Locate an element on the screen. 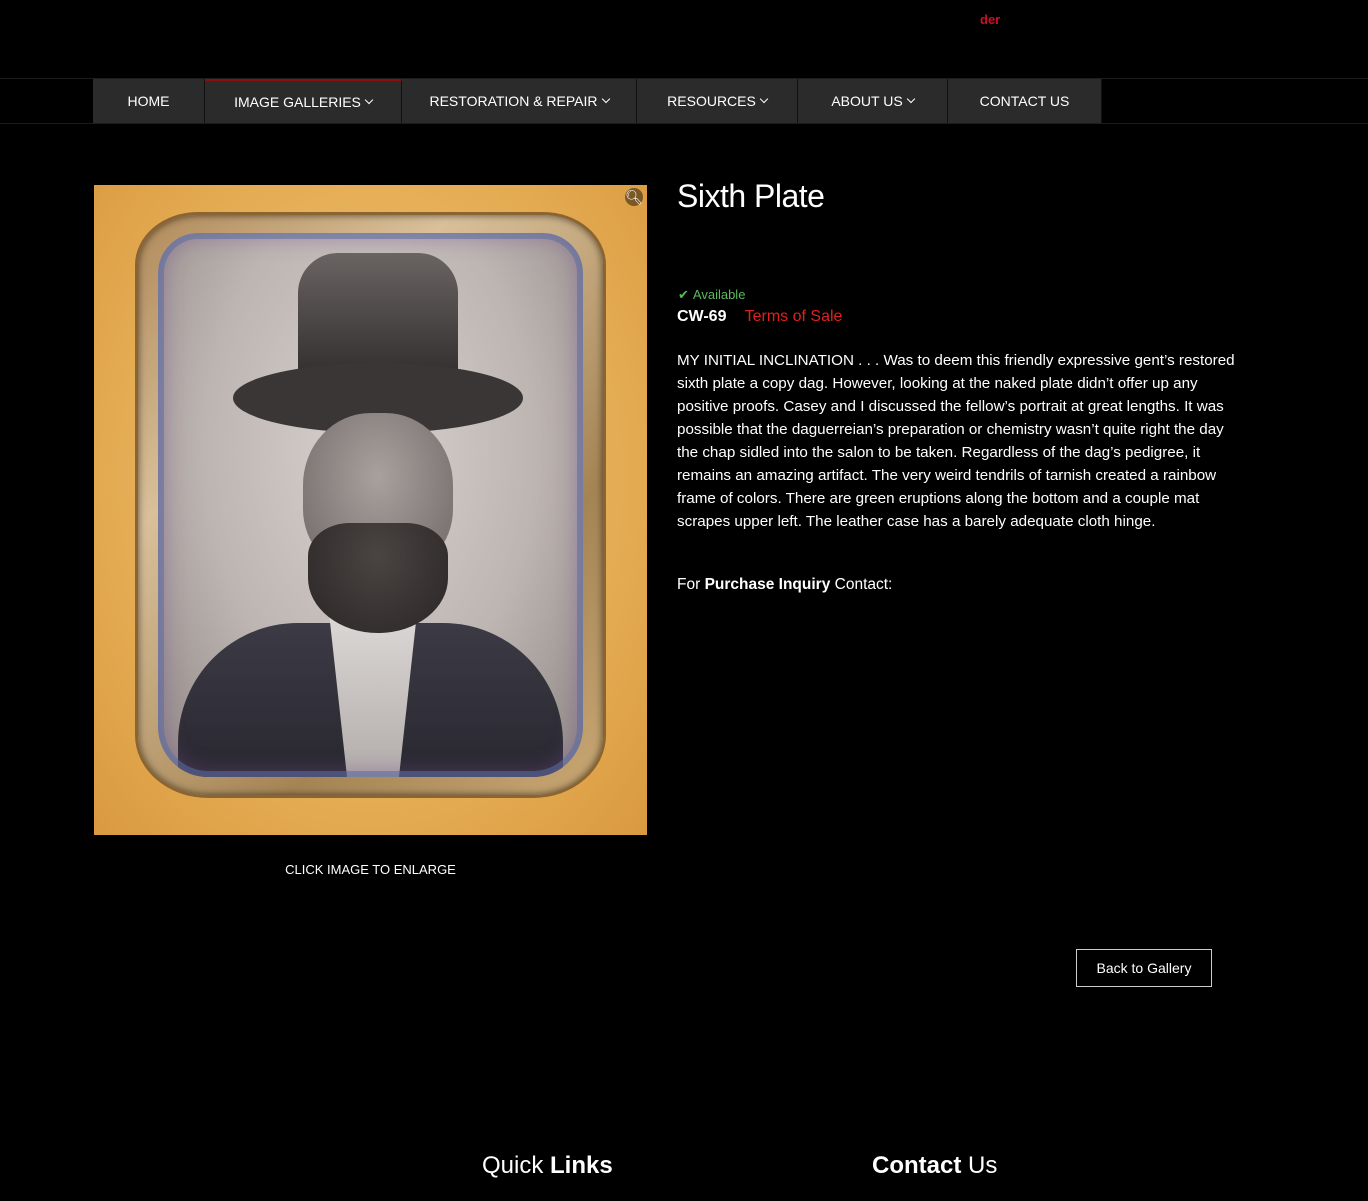 Image resolution: width=1368 pixels, height=1201 pixels. magnifier-icon: 🔍︎ is located at coordinates (634, 197).